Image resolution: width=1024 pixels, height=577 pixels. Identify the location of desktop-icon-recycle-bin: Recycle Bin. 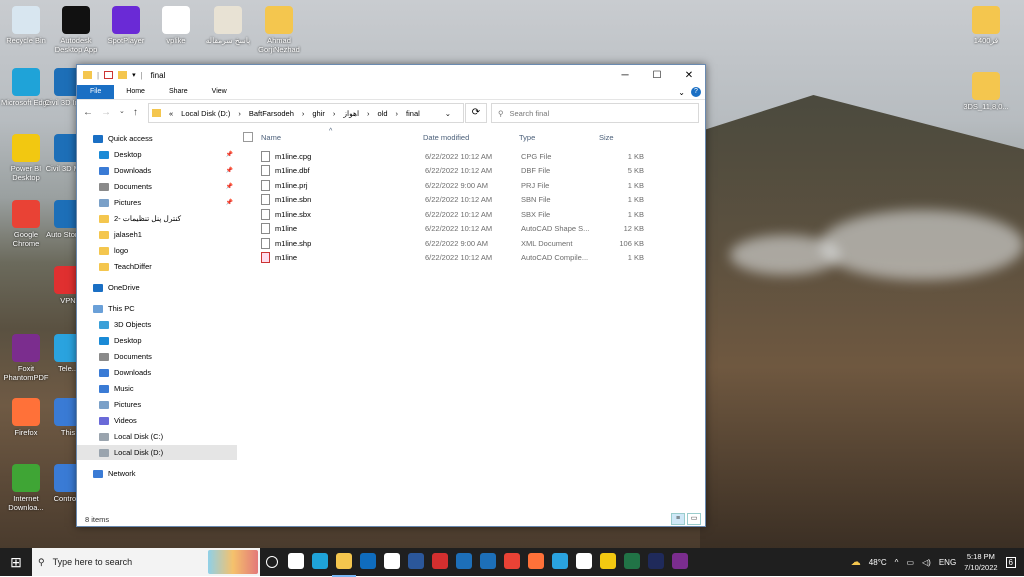
(26, 25).